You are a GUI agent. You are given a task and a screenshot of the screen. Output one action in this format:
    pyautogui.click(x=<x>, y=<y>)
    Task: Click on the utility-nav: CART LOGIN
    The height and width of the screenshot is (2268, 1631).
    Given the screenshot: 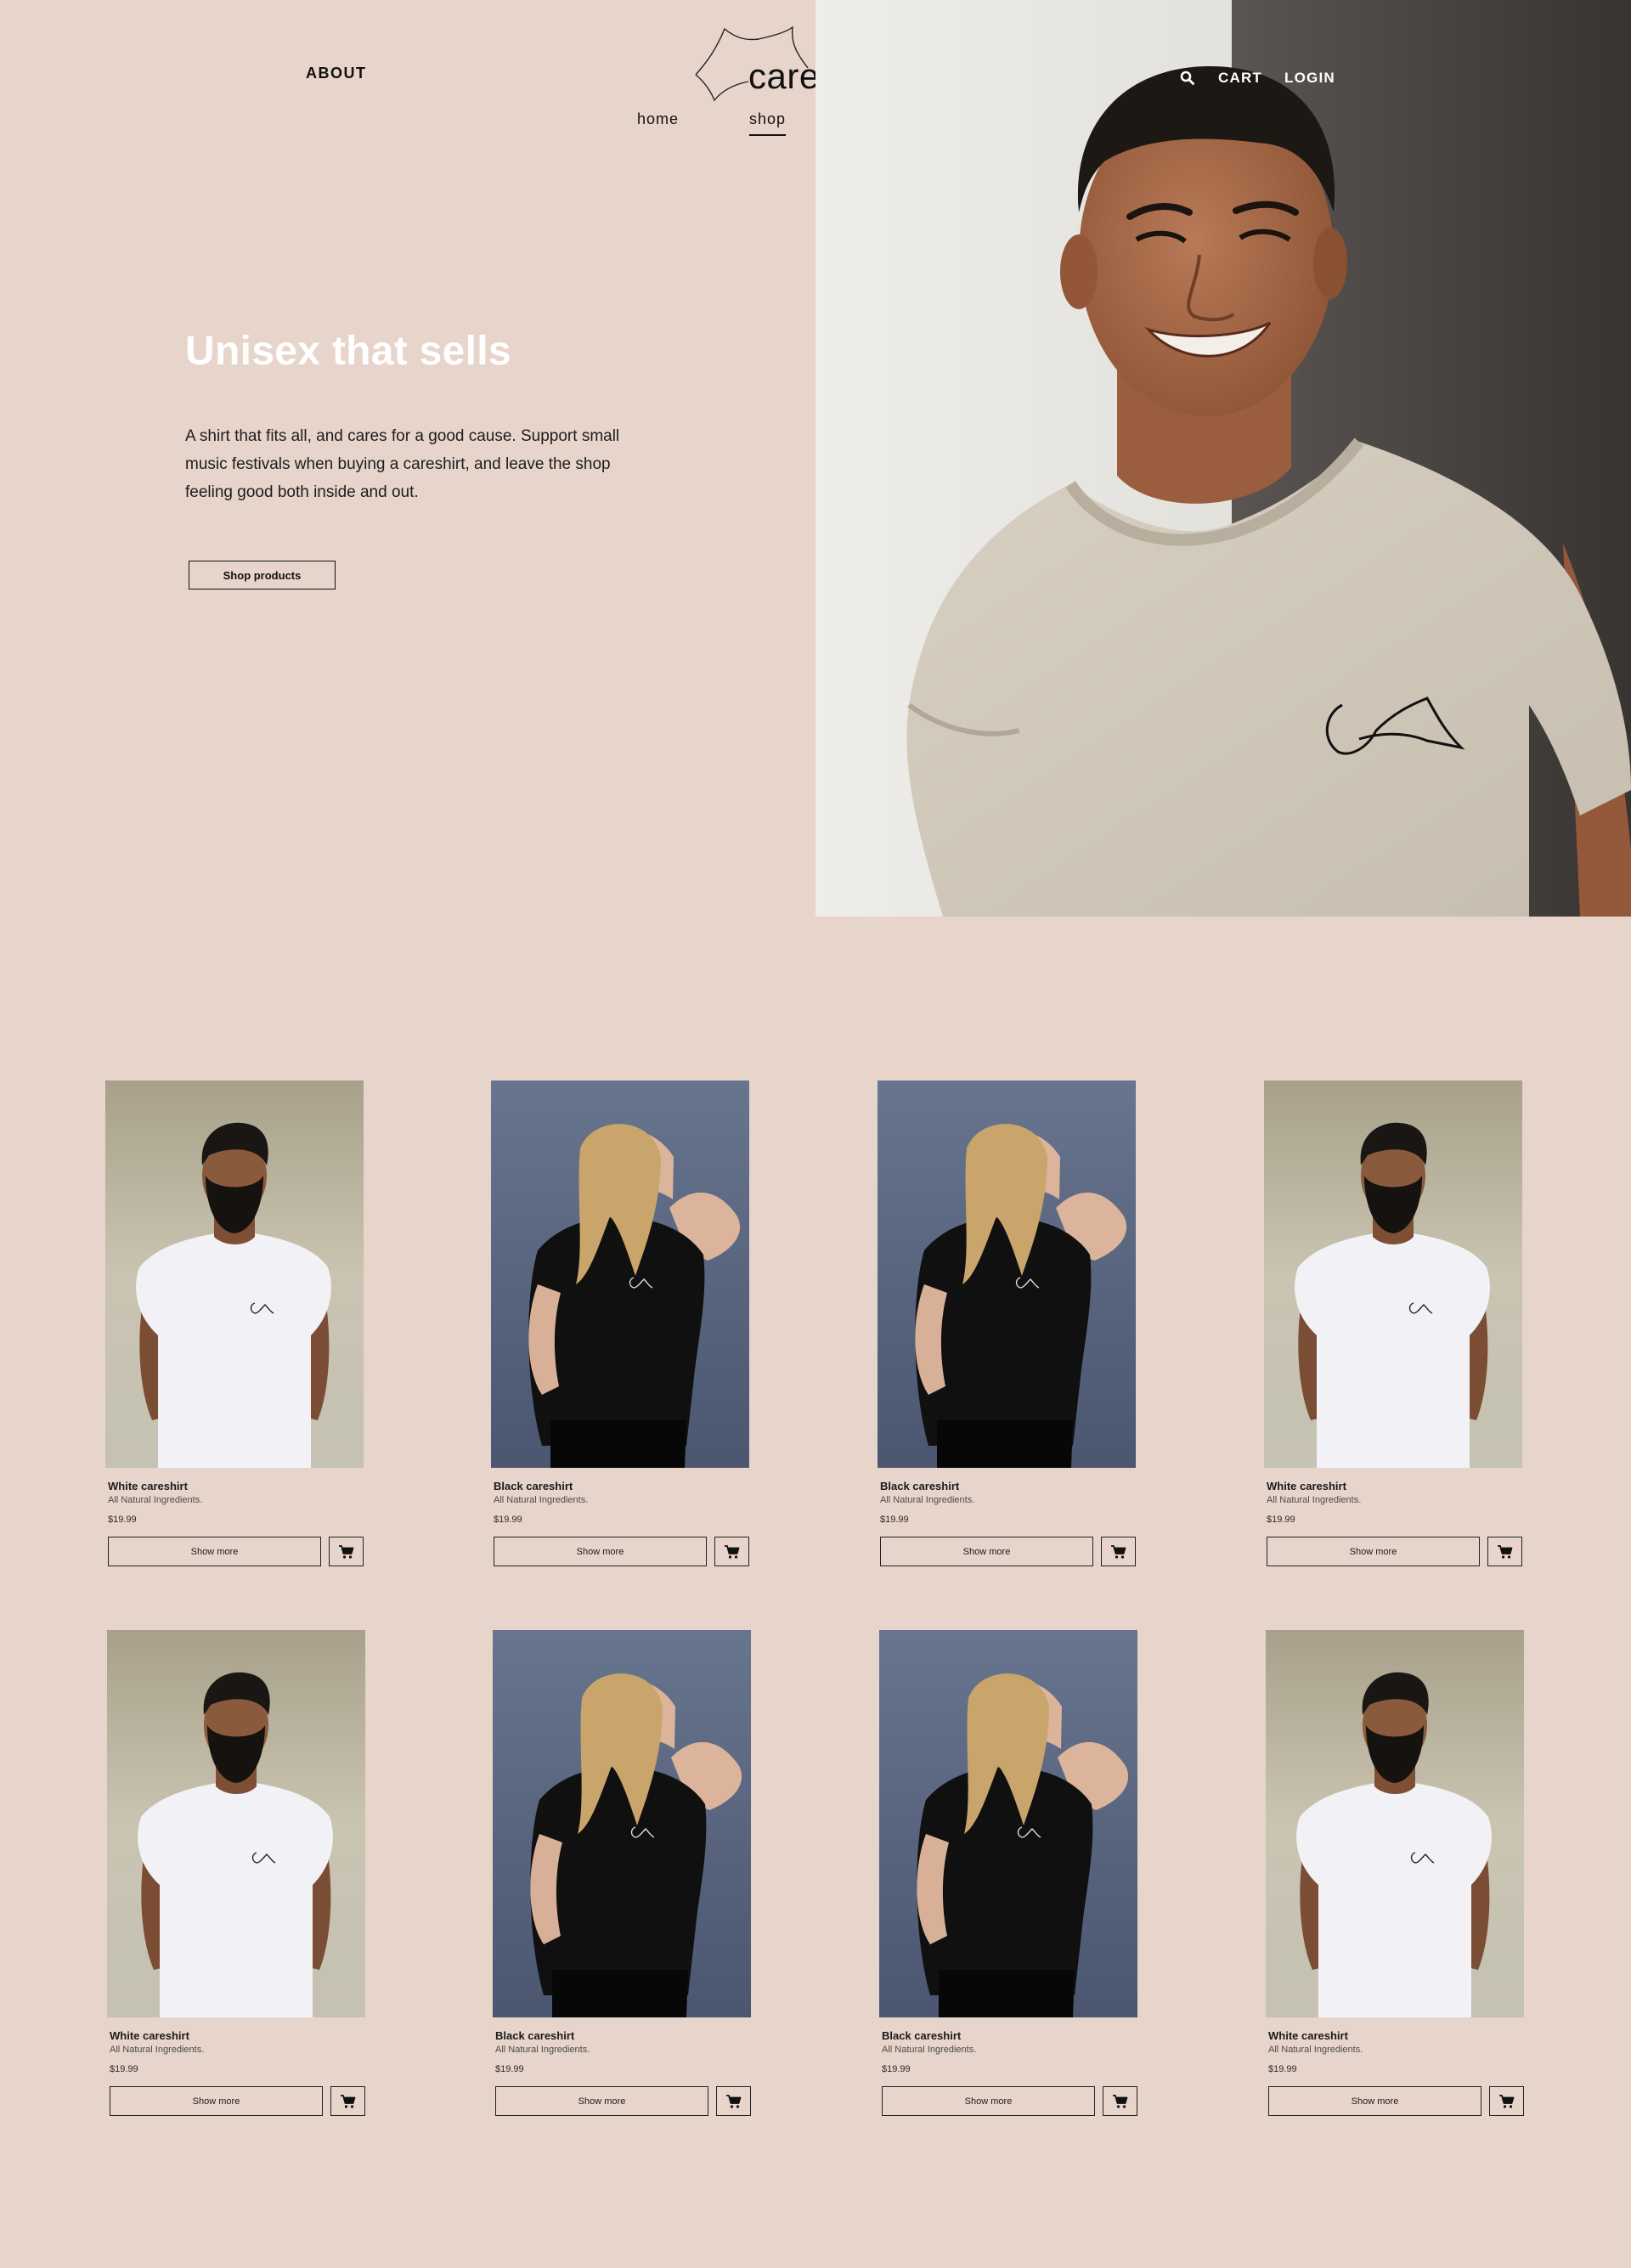 What is the action you would take?
    pyautogui.click(x=1257, y=78)
    